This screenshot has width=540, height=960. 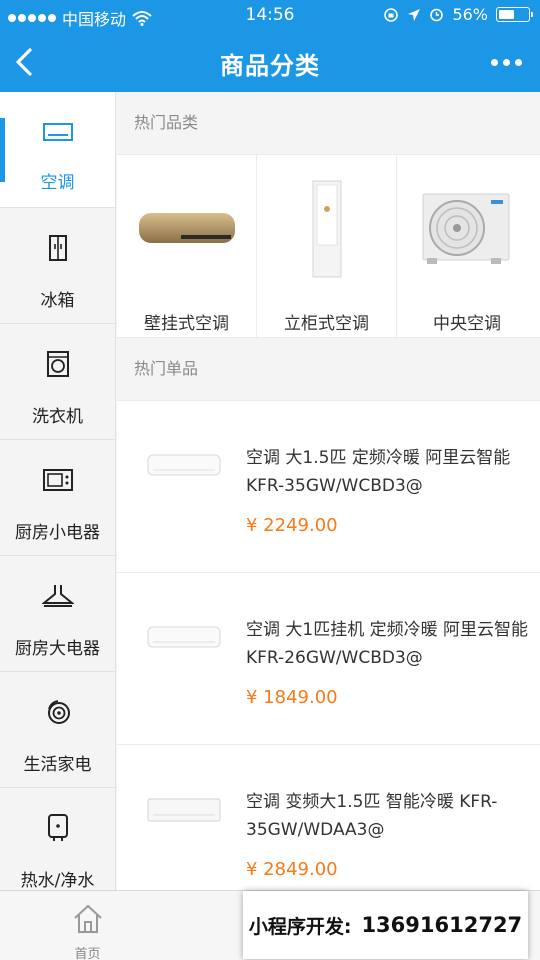 I want to click on sidebar-item-kitchen-small: 厨房小电器, so click(x=57, y=498).